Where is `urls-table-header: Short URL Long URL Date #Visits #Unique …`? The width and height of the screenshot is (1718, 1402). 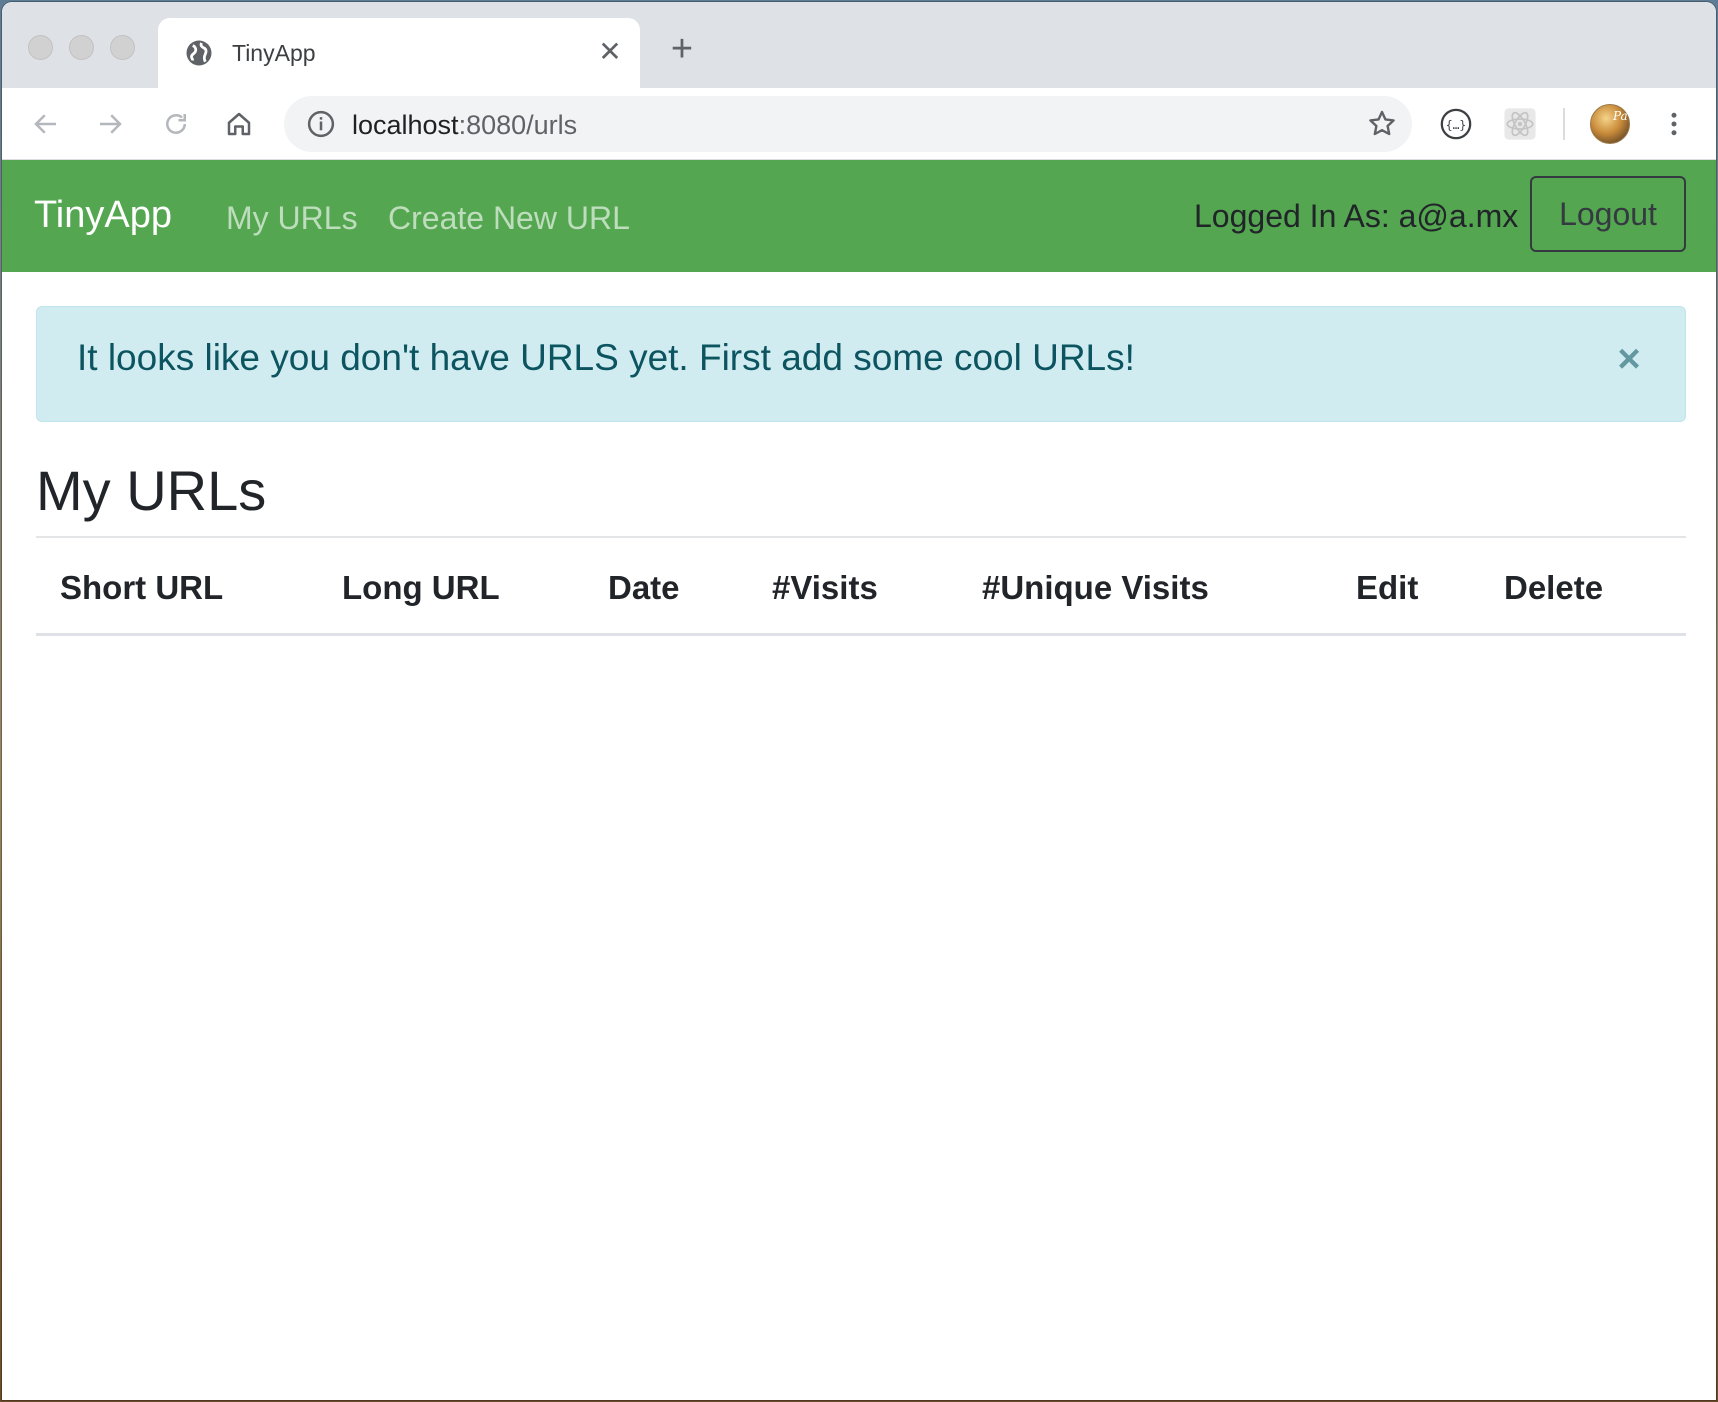 urls-table-header: Short URL Long URL Date #Visits #Unique … is located at coordinates (861, 588).